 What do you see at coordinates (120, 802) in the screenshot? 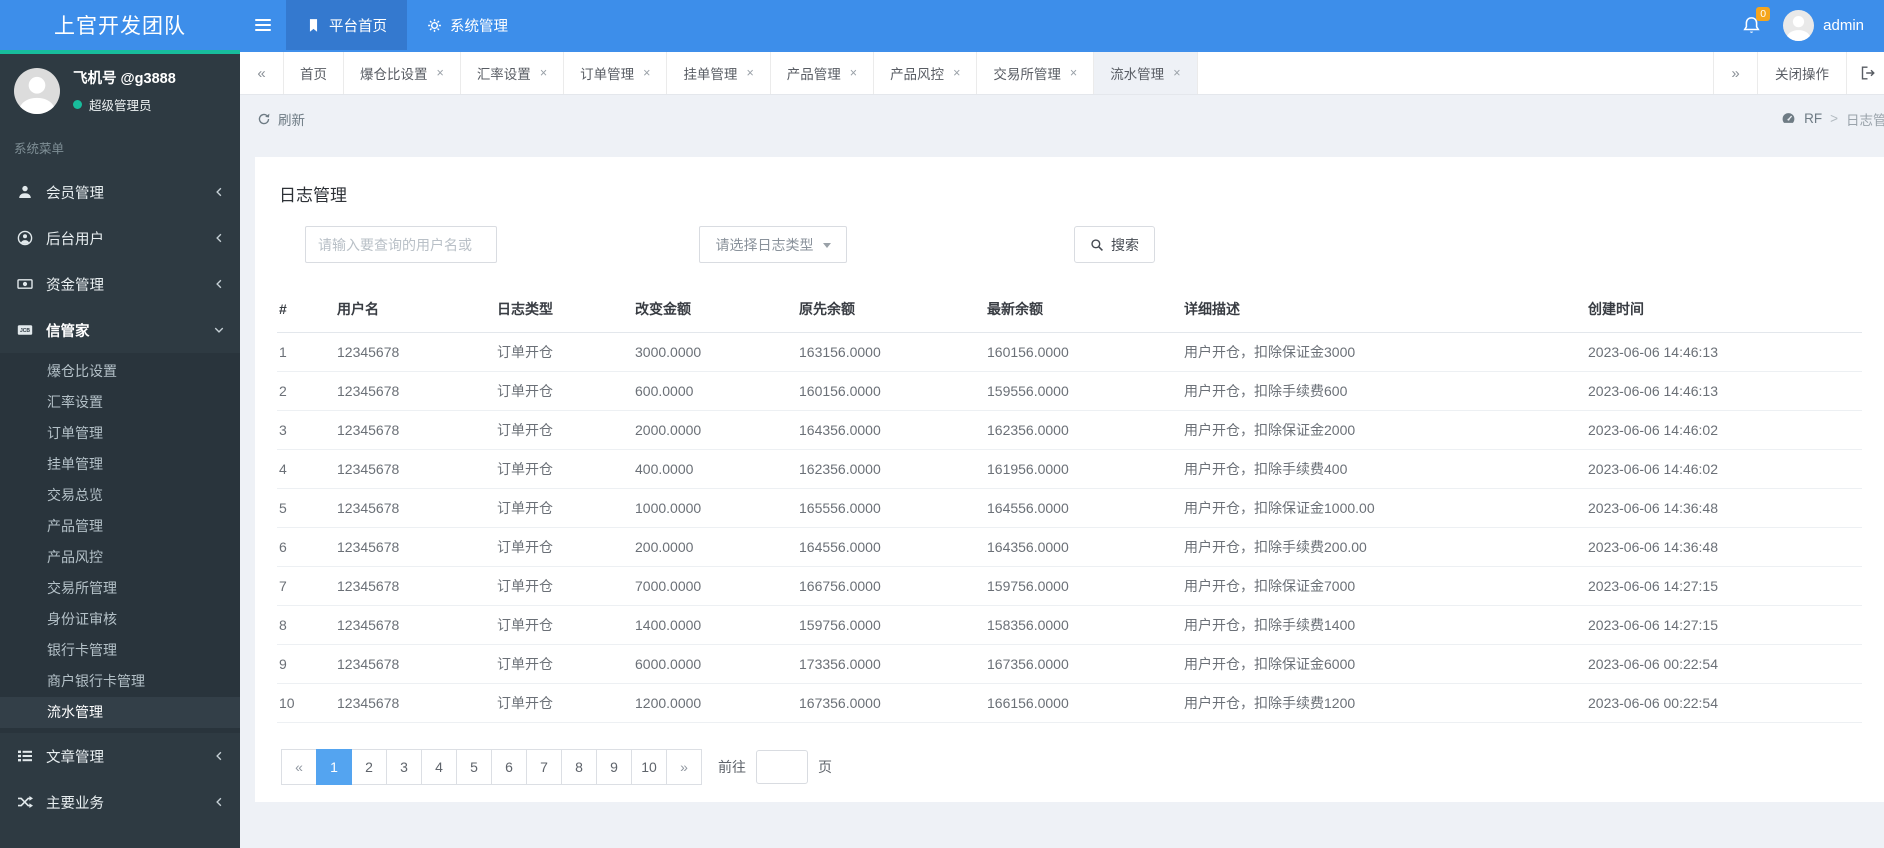
I see `sidebar-item-main-business: 主要业务` at bounding box center [120, 802].